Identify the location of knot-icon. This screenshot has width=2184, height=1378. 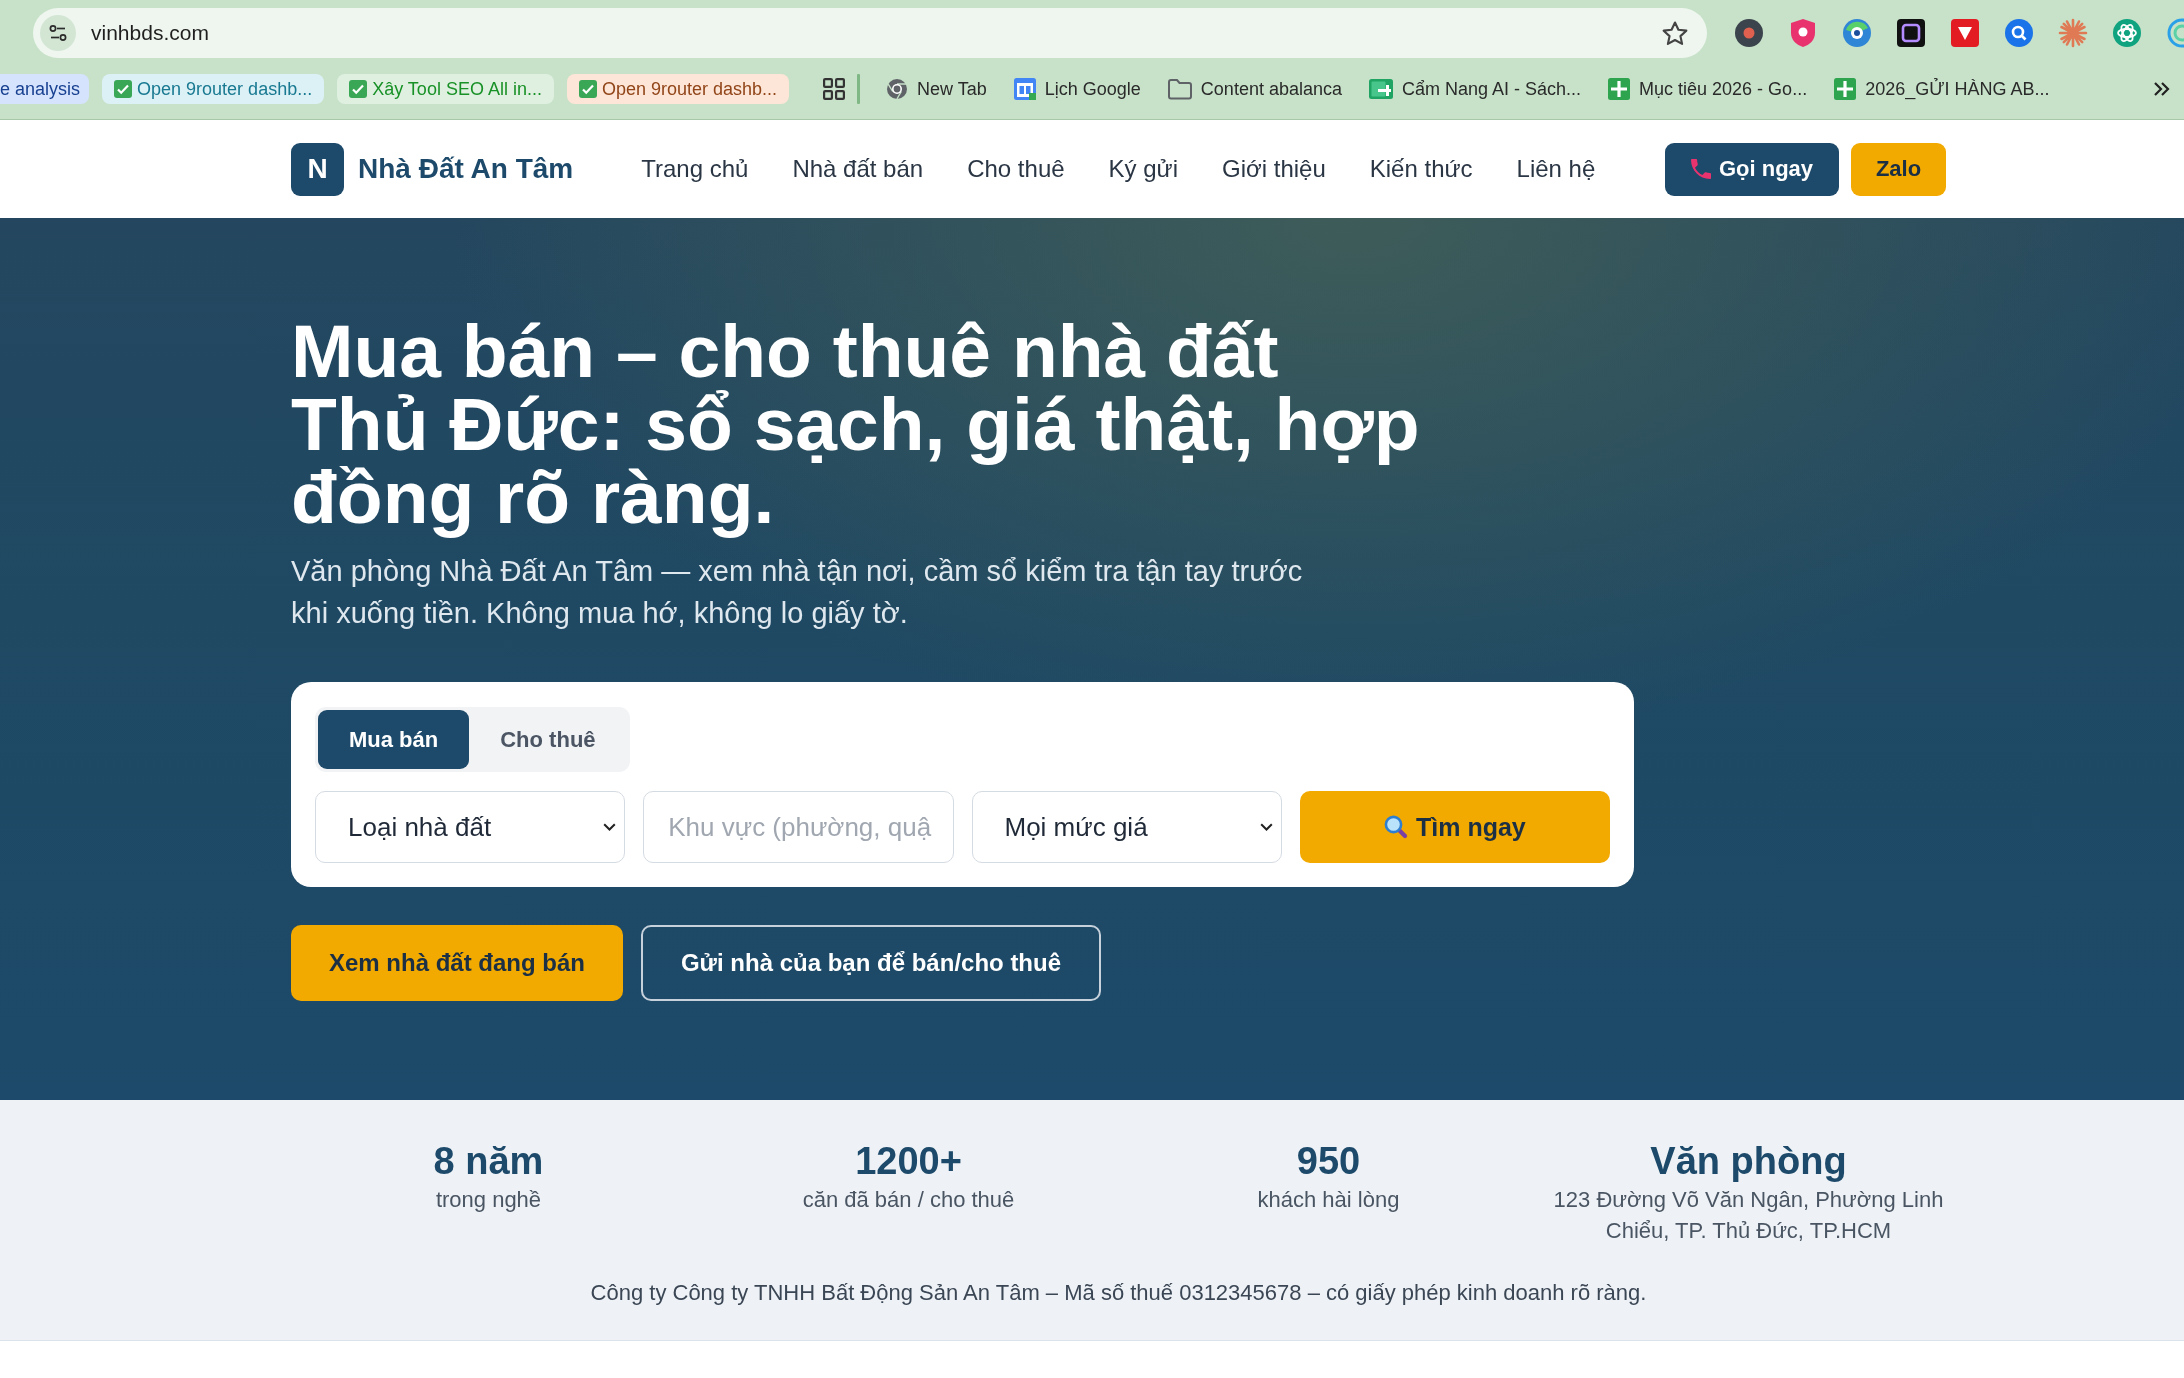
(2127, 33).